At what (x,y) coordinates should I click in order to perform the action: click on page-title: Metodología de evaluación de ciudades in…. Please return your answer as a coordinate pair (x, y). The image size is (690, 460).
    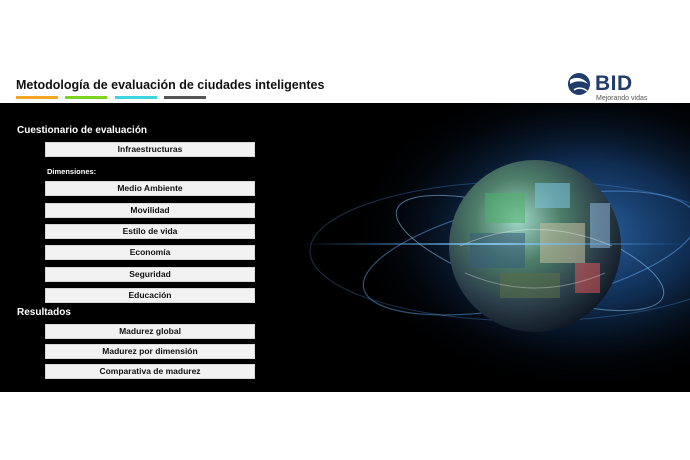
    Looking at the image, I should click on (170, 85).